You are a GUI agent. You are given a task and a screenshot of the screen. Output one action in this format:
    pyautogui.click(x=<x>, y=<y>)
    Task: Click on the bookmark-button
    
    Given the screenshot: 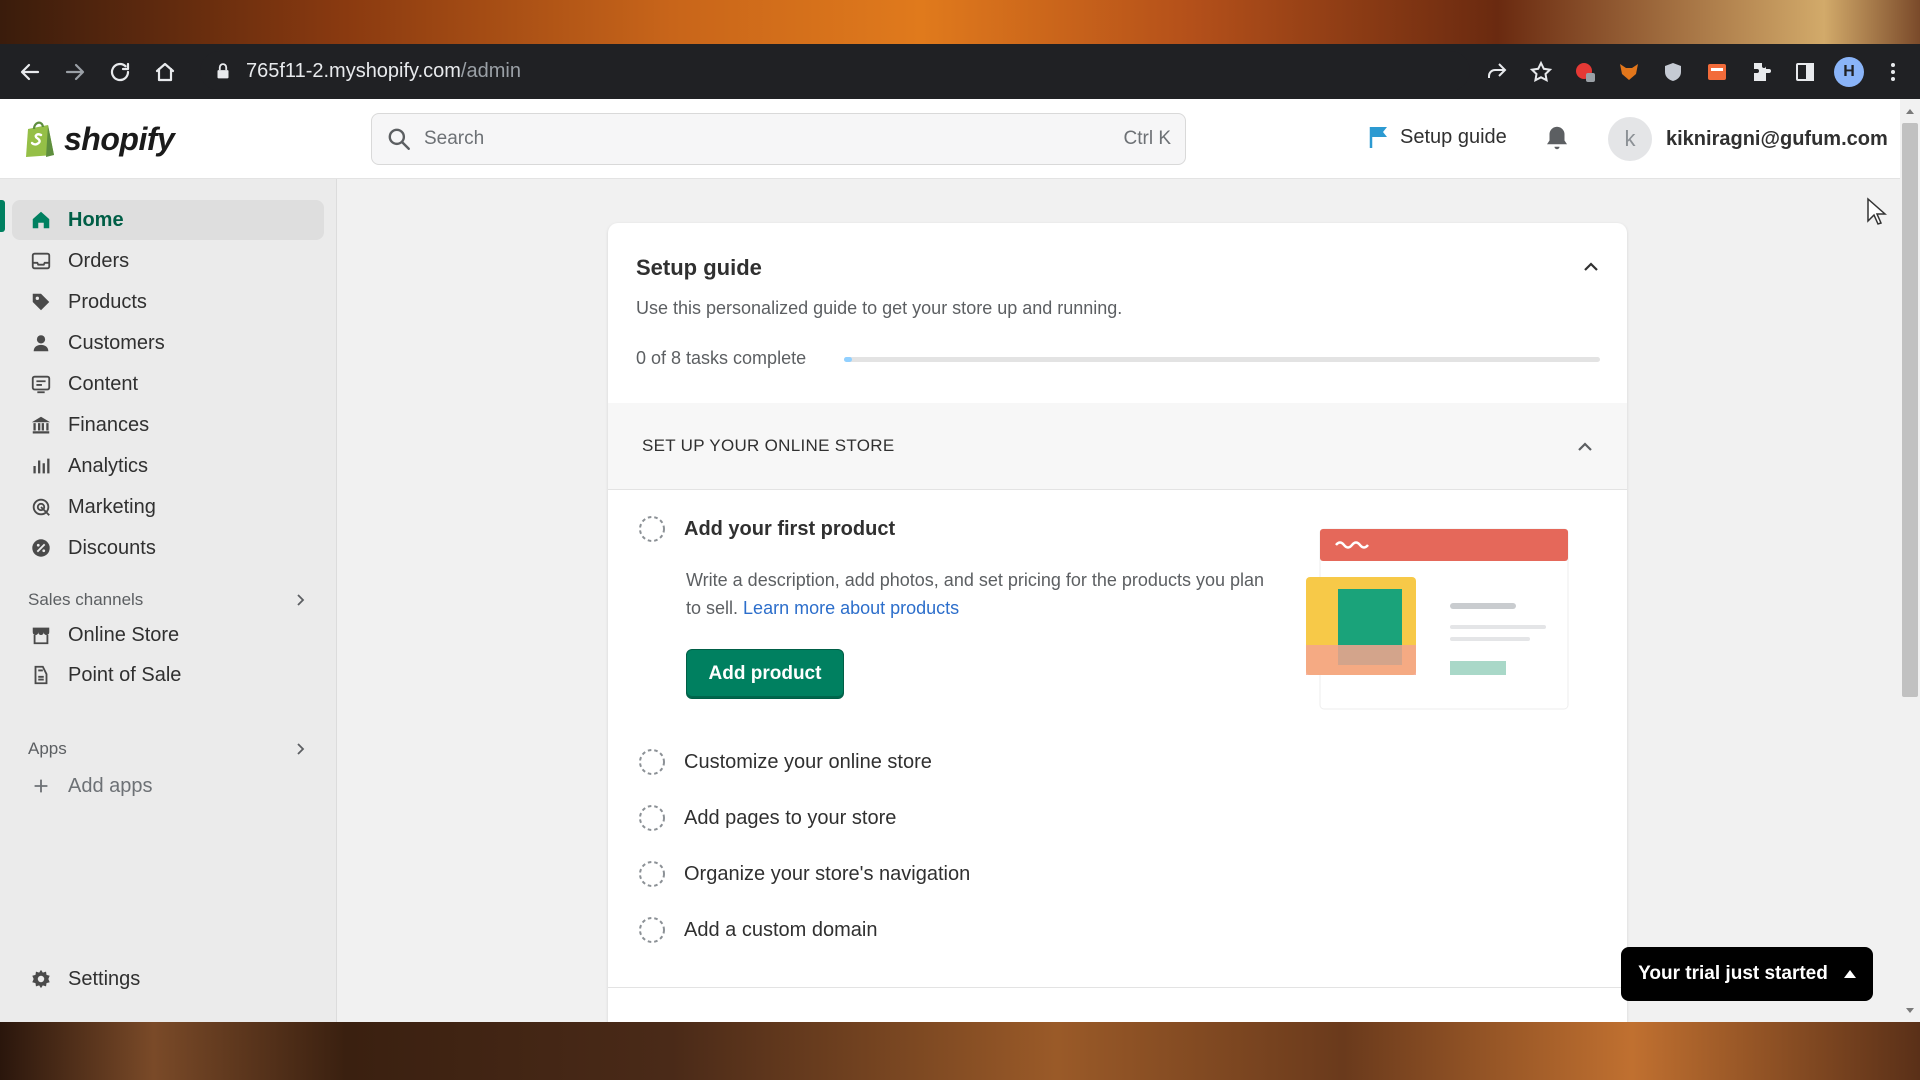 What is the action you would take?
    pyautogui.click(x=1541, y=72)
    